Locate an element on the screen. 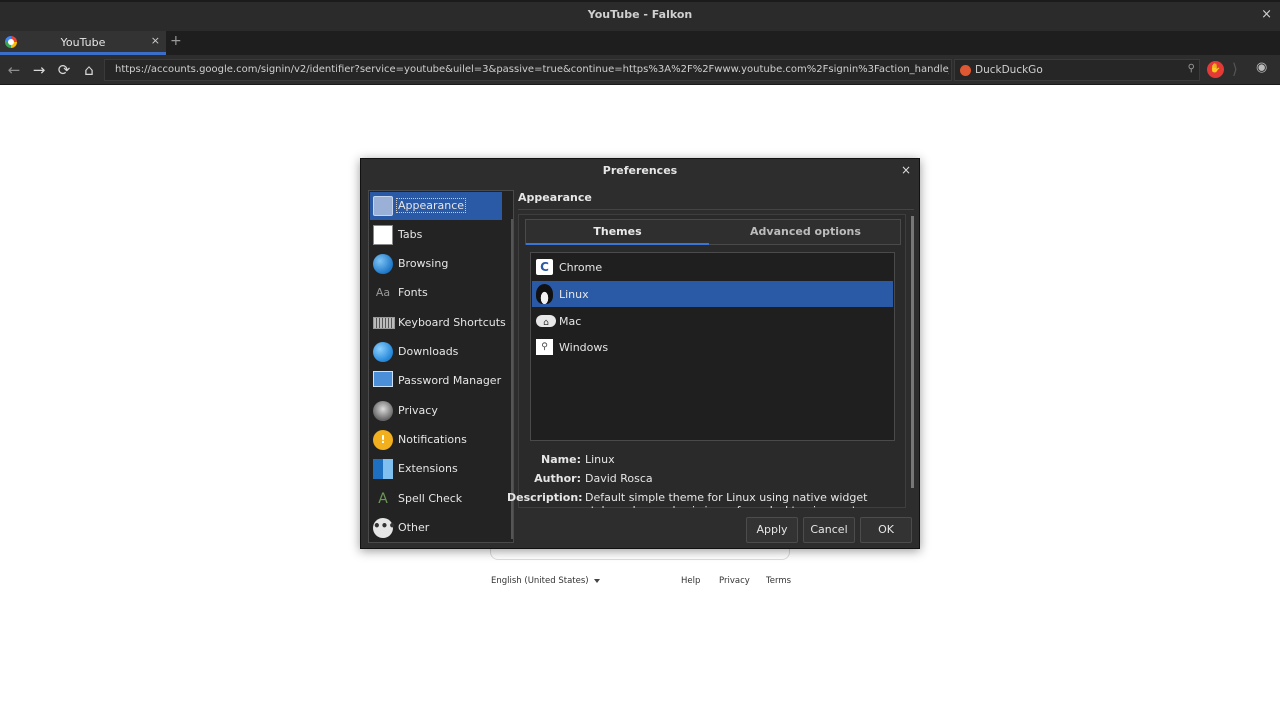  category-label: Password Manager is located at coordinates (450, 380).